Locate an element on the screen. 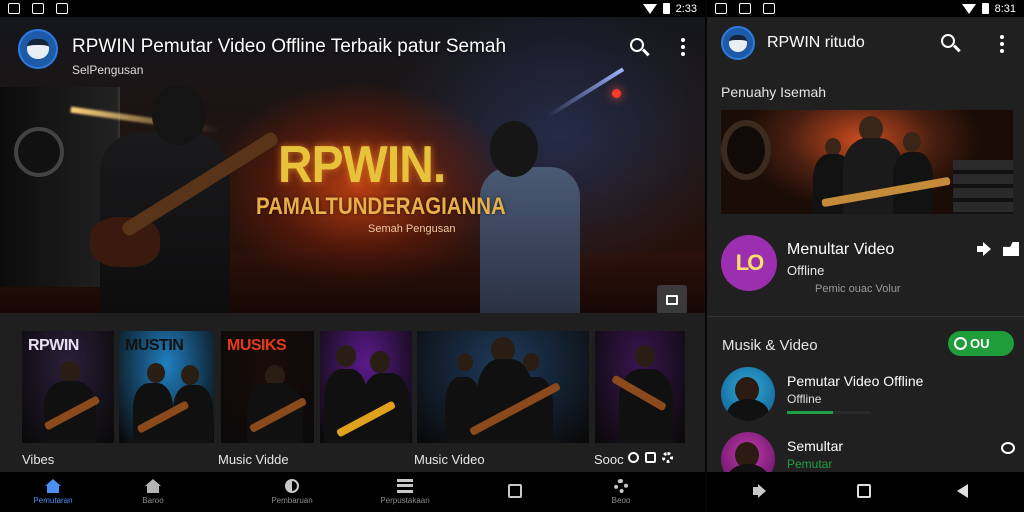  hero-logo: RPWIN. is located at coordinates (362, 165).